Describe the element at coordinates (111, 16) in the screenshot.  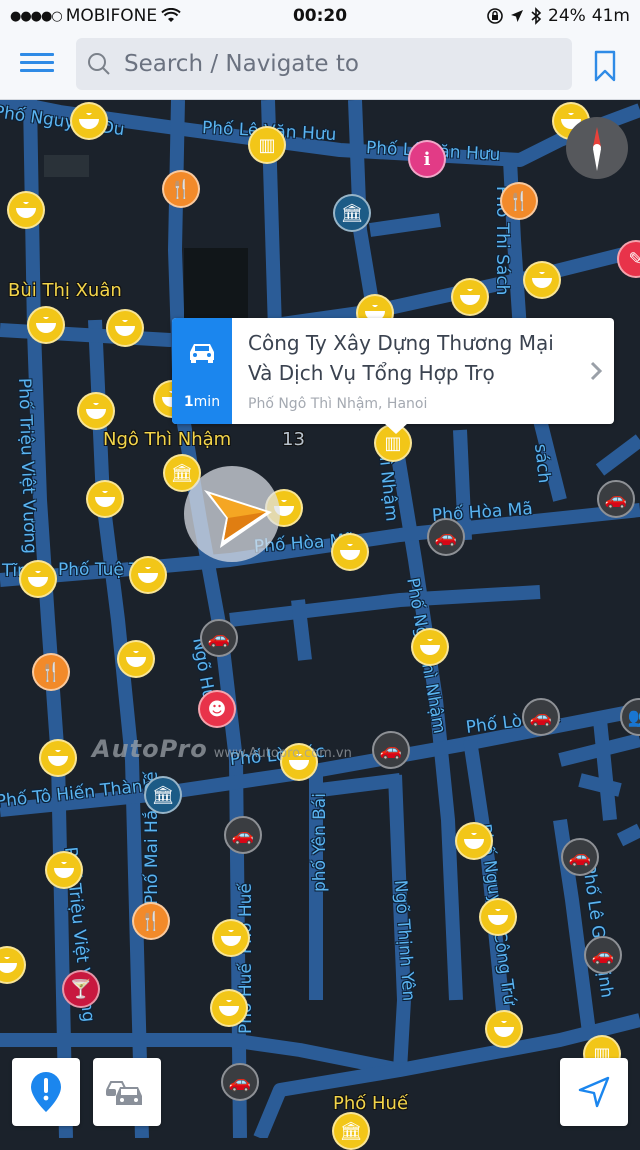
I see `carrier-name: MOBIFONE` at that location.